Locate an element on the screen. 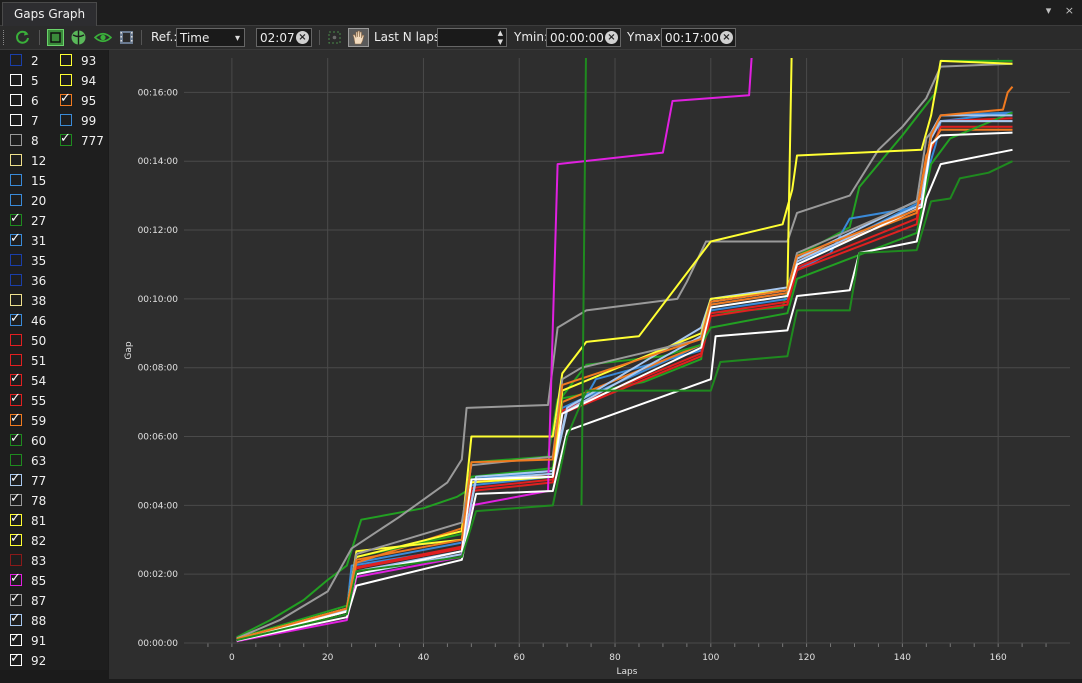 The width and height of the screenshot is (1082, 683). driver-checkbox-59: ✓ 59 is located at coordinates (33, 420).